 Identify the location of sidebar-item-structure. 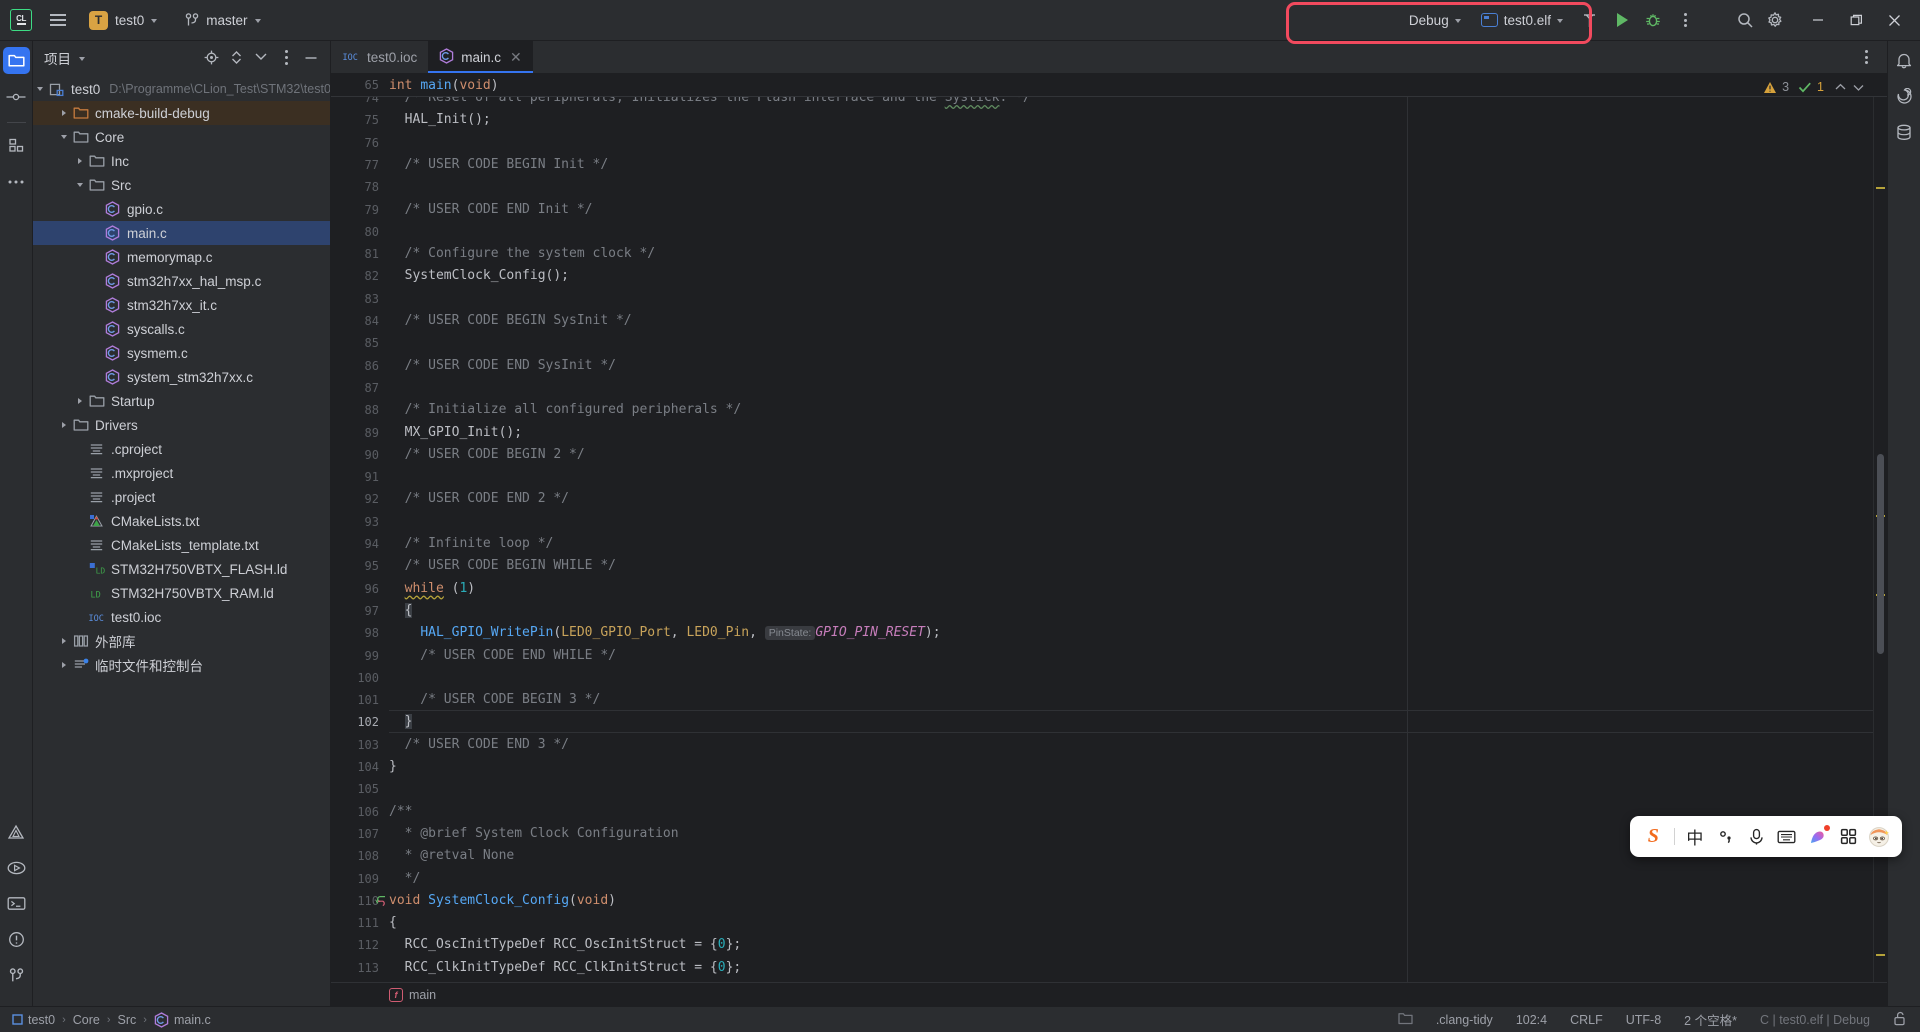
(16, 145).